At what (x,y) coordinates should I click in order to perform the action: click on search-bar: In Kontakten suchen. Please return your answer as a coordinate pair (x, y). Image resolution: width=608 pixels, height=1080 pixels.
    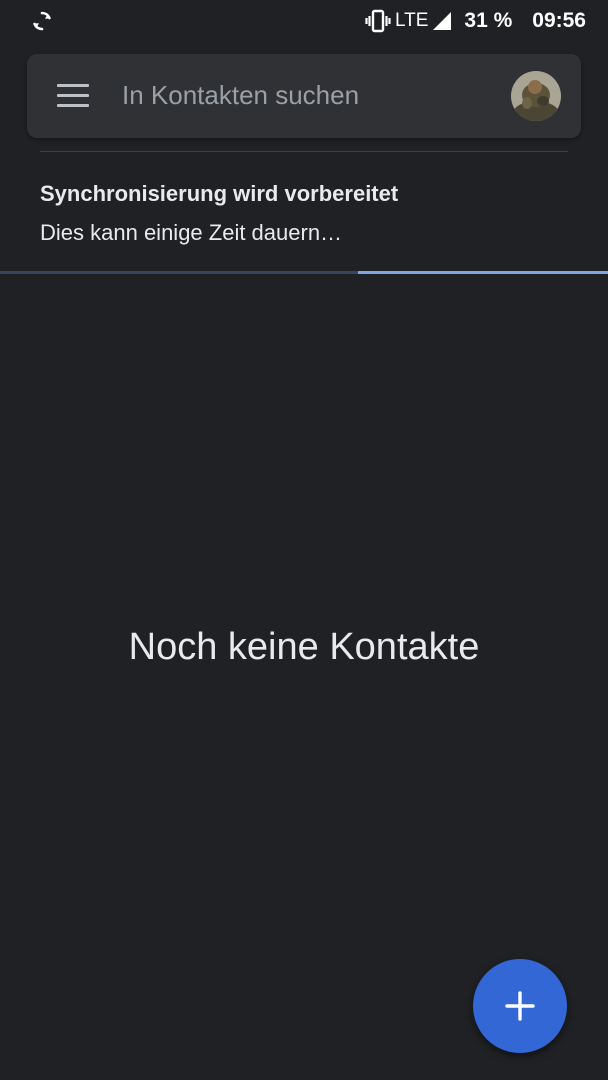
    Looking at the image, I should click on (304, 96).